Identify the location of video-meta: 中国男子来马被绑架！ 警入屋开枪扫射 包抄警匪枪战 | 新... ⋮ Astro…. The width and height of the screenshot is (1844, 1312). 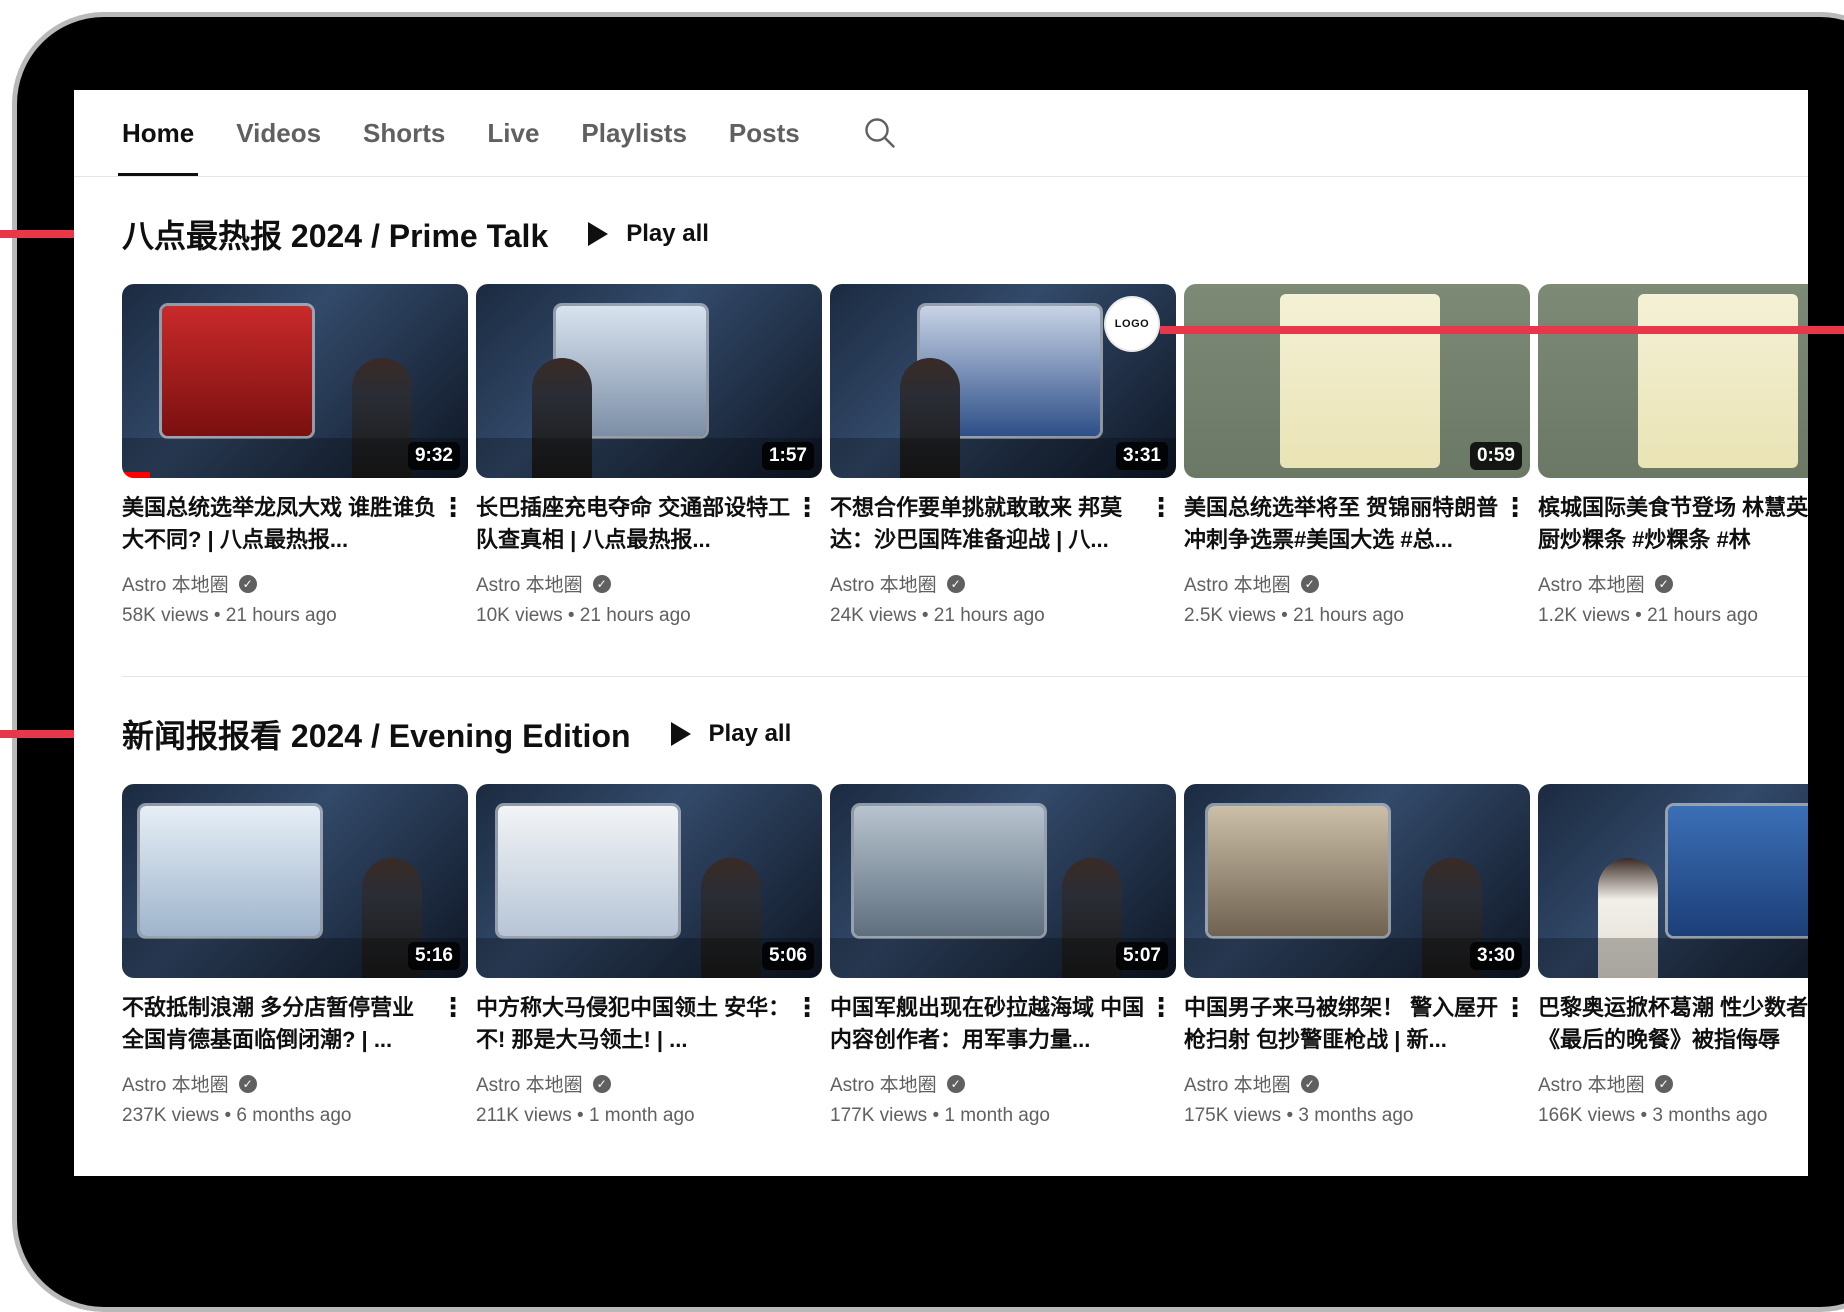
(1357, 1059).